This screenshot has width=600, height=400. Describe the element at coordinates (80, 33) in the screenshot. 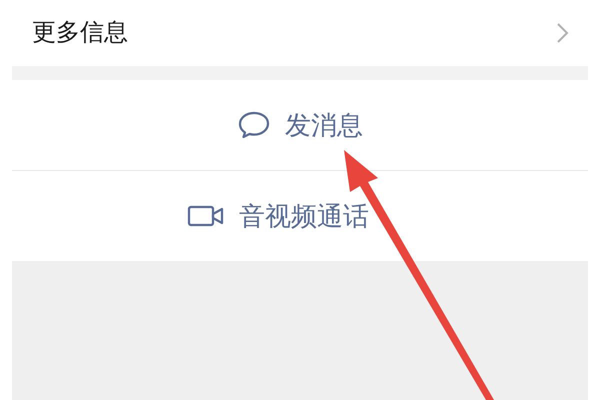

I see `info-label: 更多信息` at that location.